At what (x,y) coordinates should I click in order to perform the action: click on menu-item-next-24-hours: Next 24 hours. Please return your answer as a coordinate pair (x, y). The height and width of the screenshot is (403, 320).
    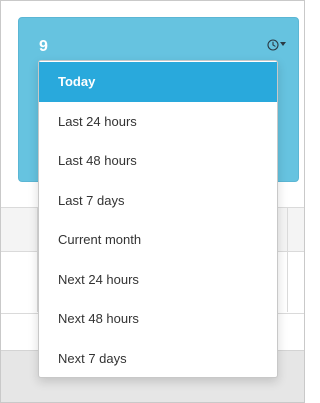
    Looking at the image, I should click on (158, 280).